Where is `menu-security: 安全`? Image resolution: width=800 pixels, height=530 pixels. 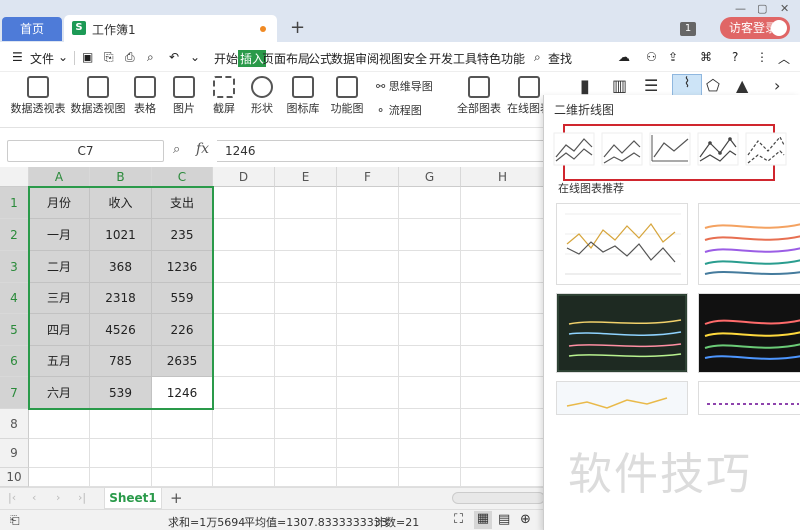
menu-security: 安全 is located at coordinates (415, 58).